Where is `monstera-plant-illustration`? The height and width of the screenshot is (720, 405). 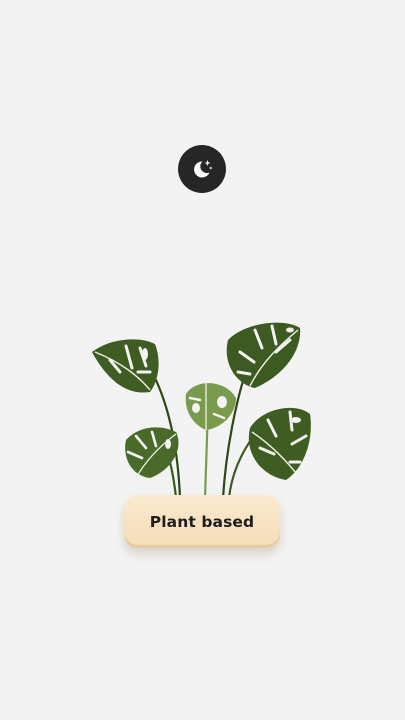
monstera-plant-illustration is located at coordinates (201, 411).